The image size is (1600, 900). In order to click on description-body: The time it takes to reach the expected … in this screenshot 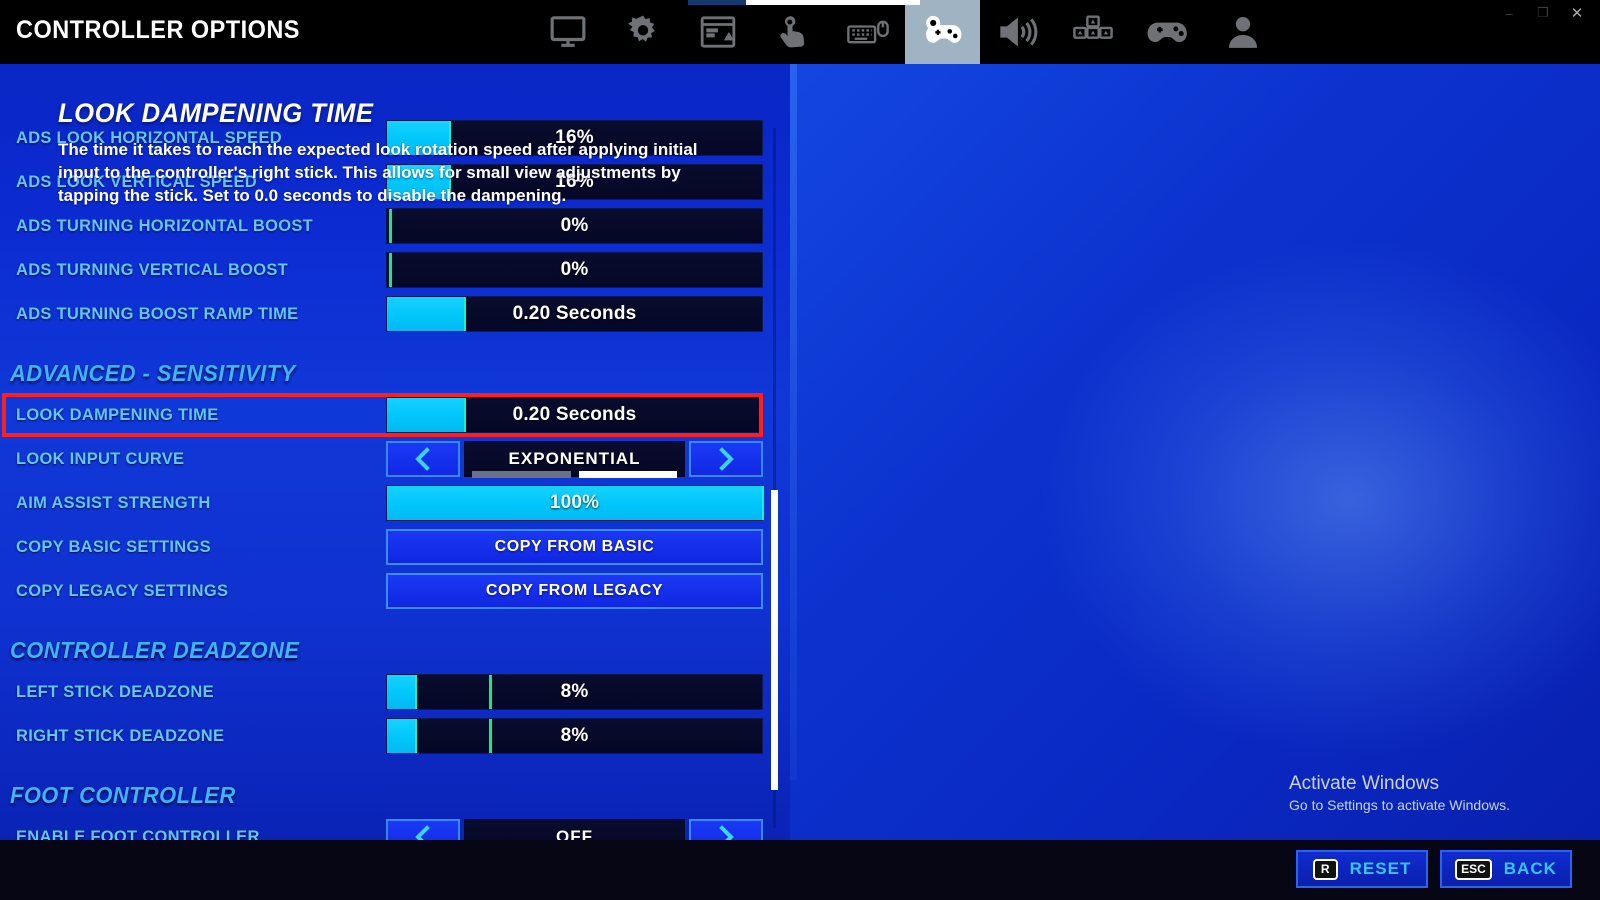, I will do `click(378, 172)`.